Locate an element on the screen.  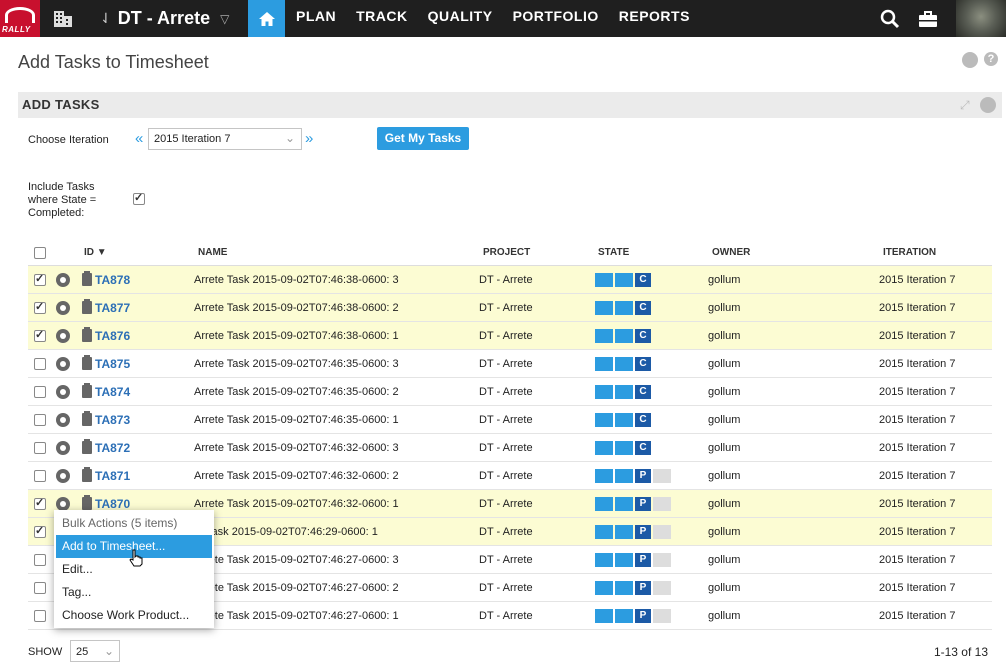
task-project: DT - Arrete is located at coordinates (506, 364).